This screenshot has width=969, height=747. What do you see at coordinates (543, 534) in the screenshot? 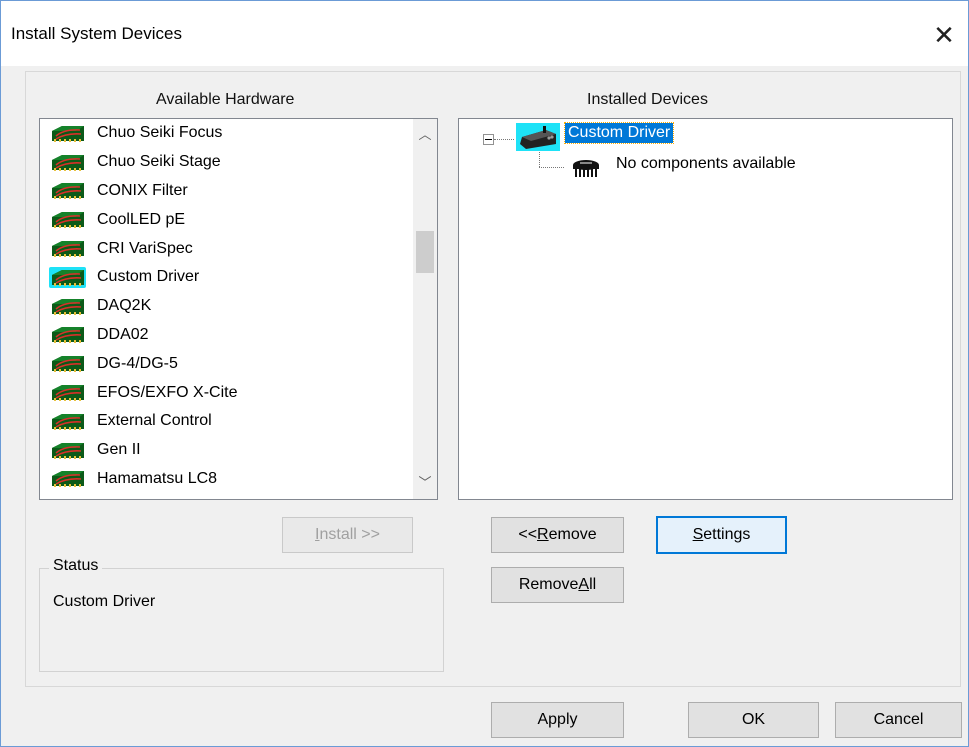
I see `remove-button-access-key: R` at bounding box center [543, 534].